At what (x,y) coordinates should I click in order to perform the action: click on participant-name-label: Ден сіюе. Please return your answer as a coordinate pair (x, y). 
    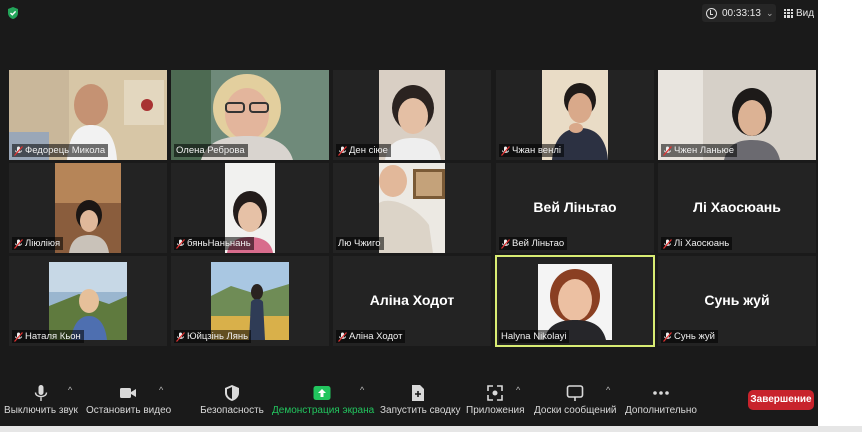
    Looking at the image, I should click on (363, 150).